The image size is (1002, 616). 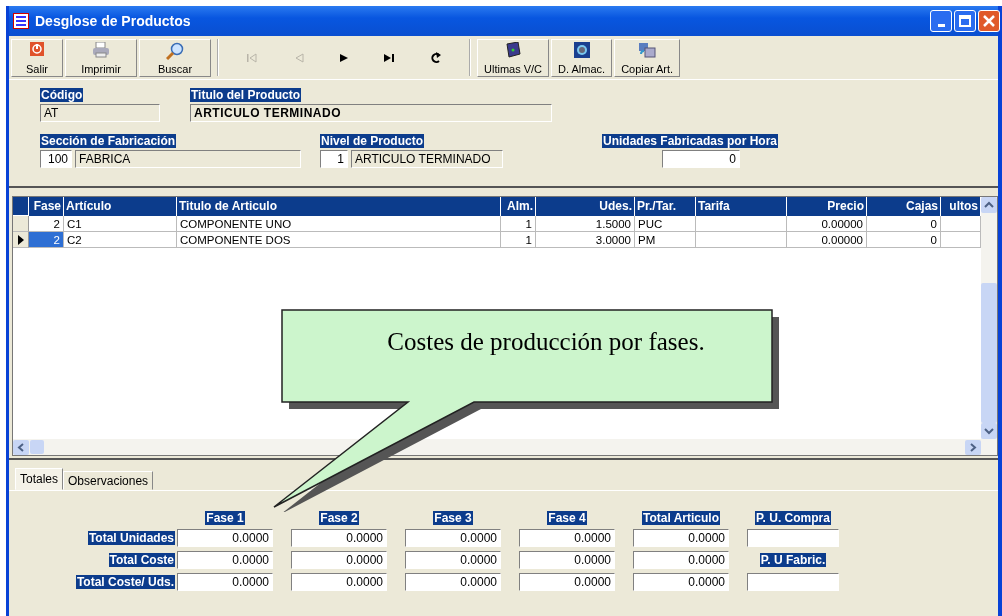 I want to click on section-name-field: FABRICA, so click(x=188, y=159).